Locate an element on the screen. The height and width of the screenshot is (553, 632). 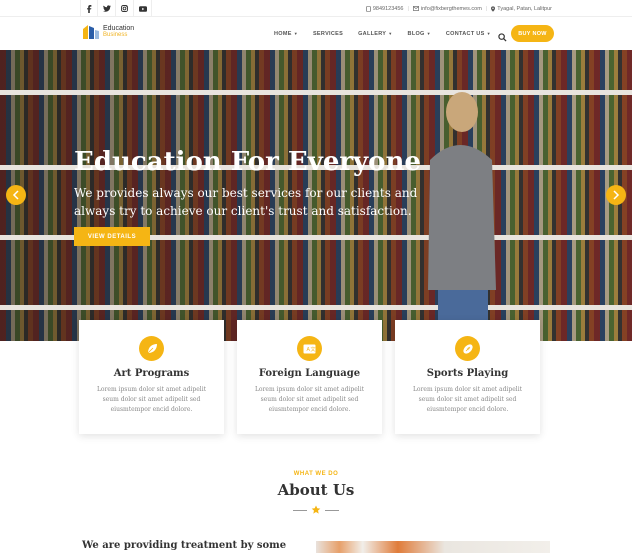
about-image is located at coordinates (433, 547).